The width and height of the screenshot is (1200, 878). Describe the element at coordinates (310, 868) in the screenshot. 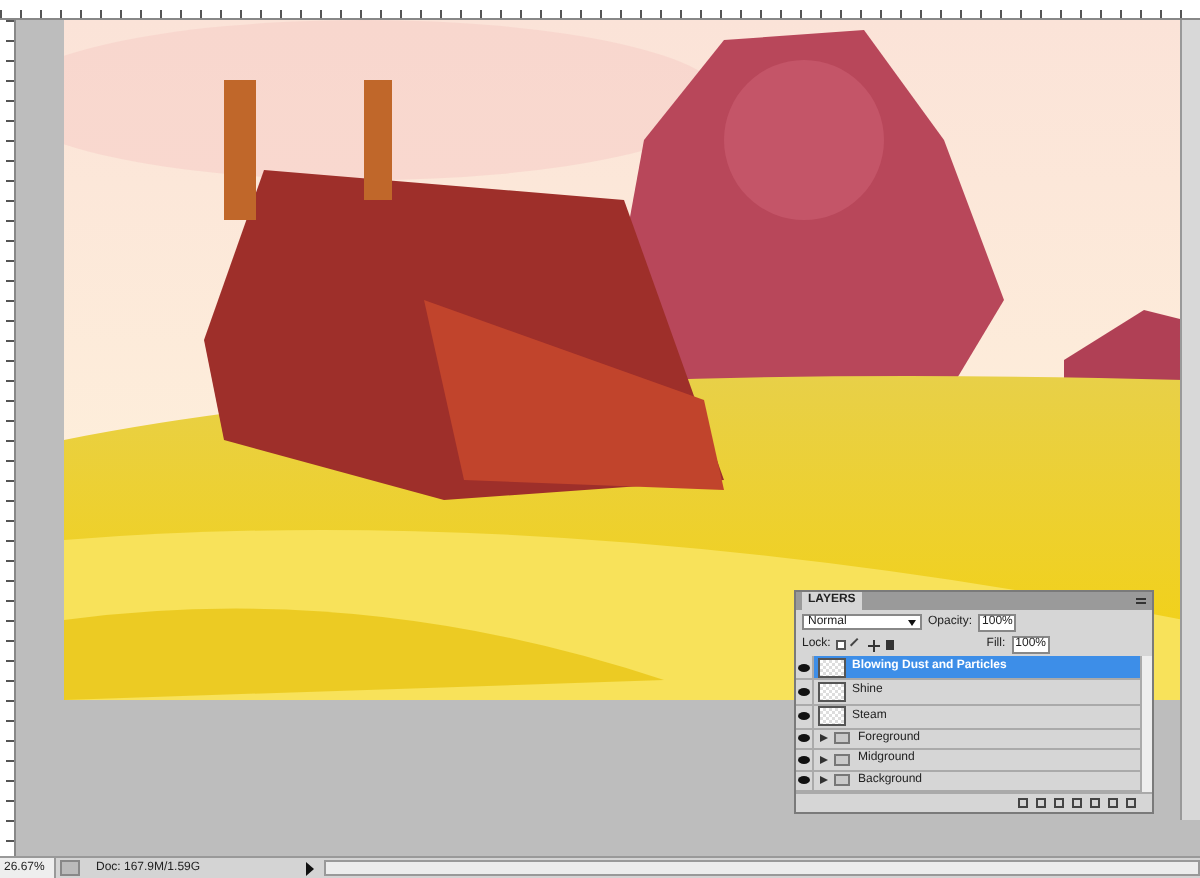

I see `arrow-icon` at that location.